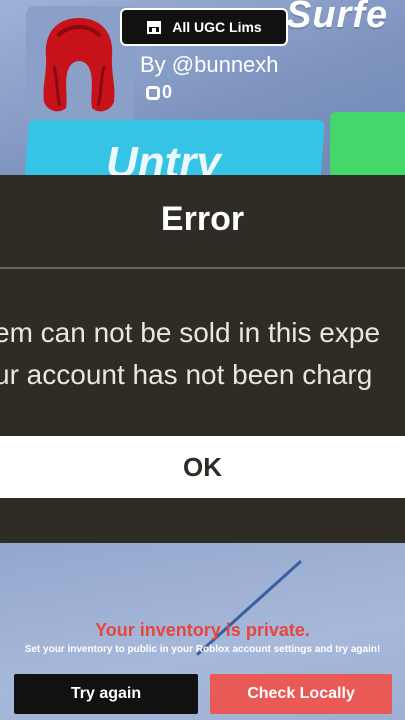  I want to click on all-ugc-lims-button: All UGC Lims, so click(204, 27).